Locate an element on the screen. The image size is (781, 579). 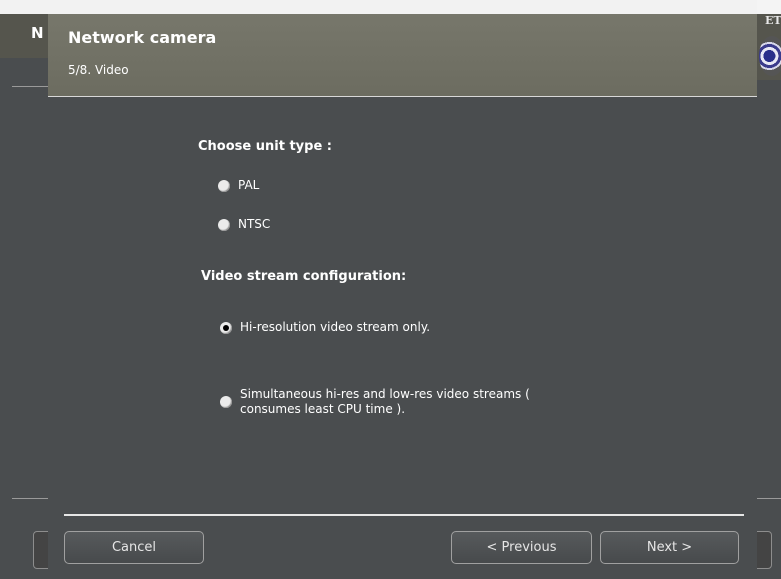
parent-window-left-panel is located at coordinates (24, 318).